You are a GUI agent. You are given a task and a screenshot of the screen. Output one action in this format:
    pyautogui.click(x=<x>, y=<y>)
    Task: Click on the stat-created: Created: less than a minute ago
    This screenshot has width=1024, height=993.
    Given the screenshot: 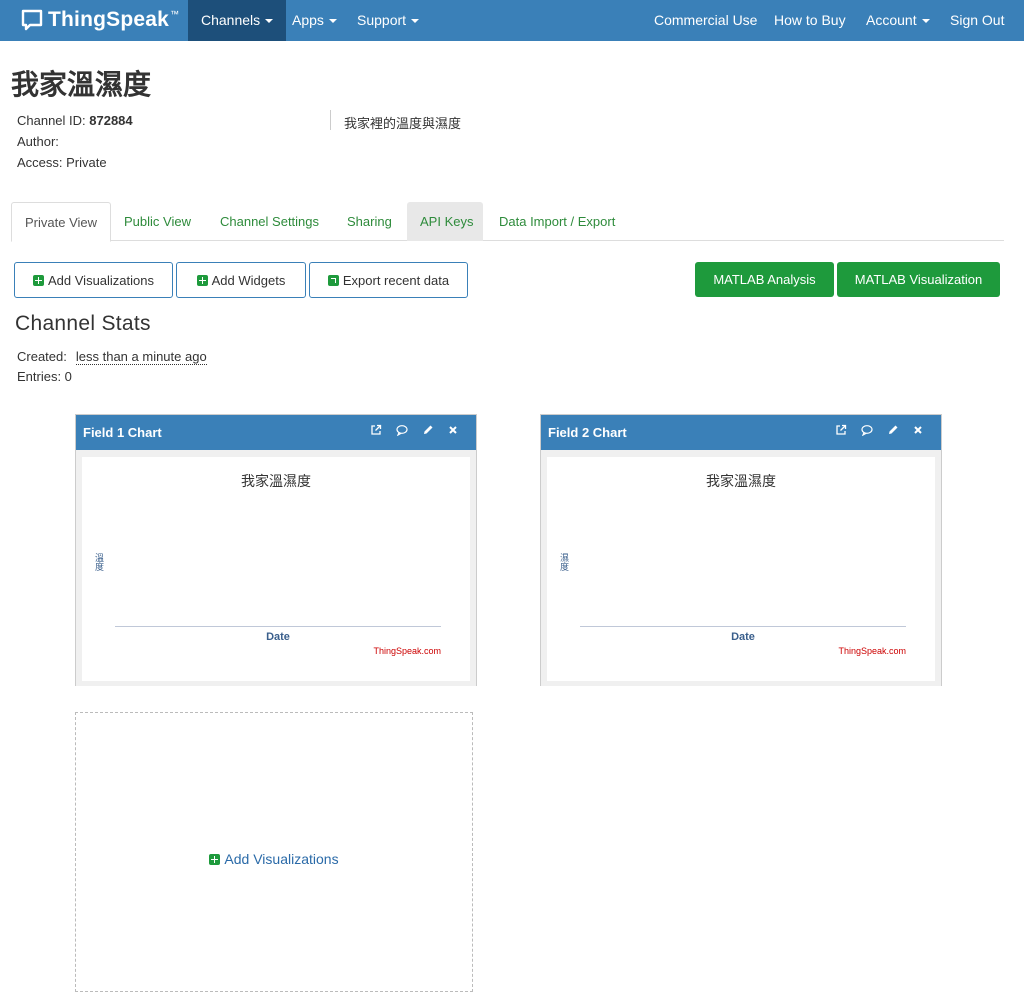 What is the action you would take?
    pyautogui.click(x=112, y=357)
    